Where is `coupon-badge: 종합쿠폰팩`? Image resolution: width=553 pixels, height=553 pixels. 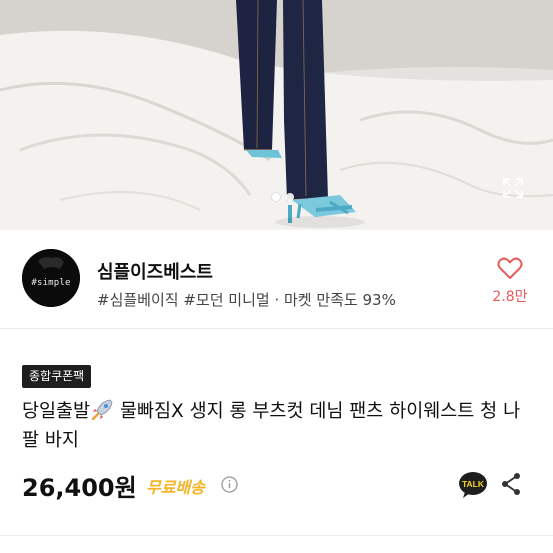
coupon-badge: 종합쿠폰팩 is located at coordinates (57, 376).